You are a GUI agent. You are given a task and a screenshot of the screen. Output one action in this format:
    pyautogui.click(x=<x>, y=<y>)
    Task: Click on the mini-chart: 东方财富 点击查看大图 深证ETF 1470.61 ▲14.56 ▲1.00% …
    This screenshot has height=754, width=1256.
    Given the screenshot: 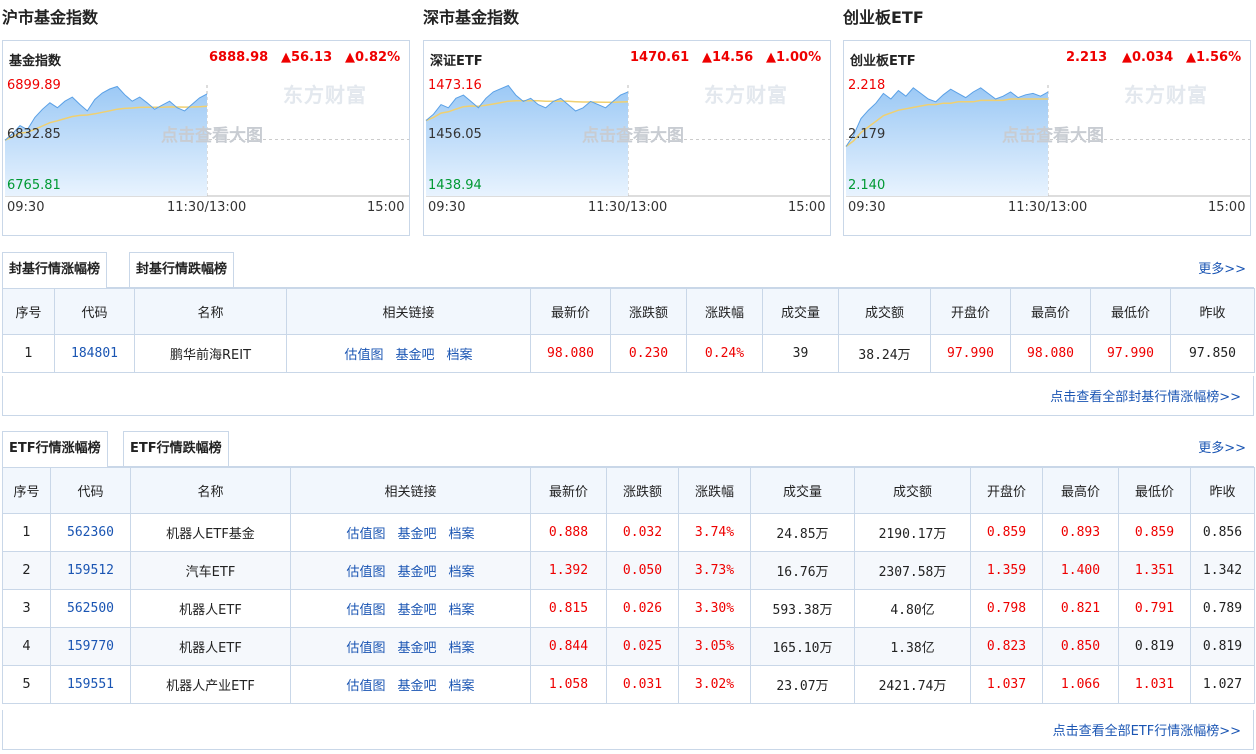 What is the action you would take?
    pyautogui.click(x=627, y=138)
    